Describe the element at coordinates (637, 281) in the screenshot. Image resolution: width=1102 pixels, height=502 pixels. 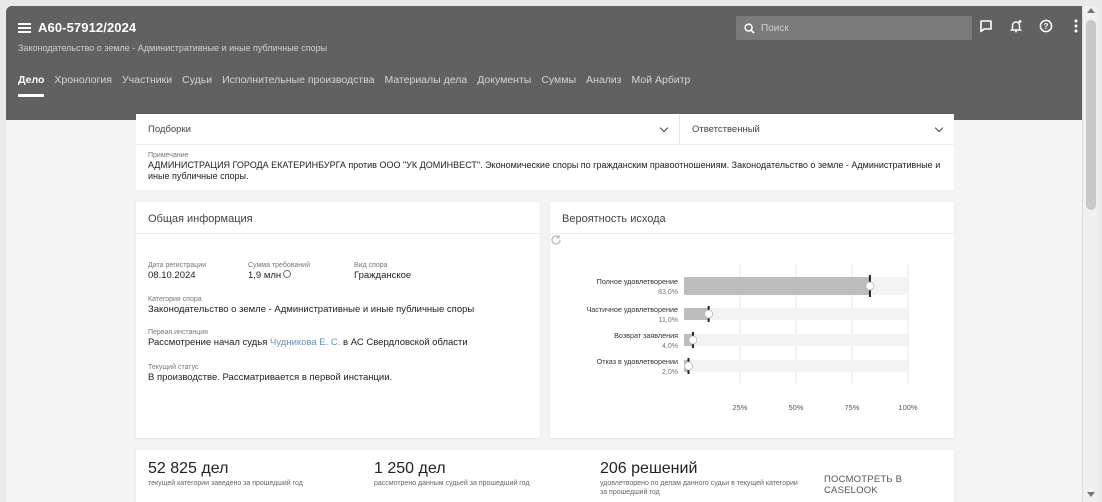
I see `category-label-0: Полное удовлетворение` at that location.